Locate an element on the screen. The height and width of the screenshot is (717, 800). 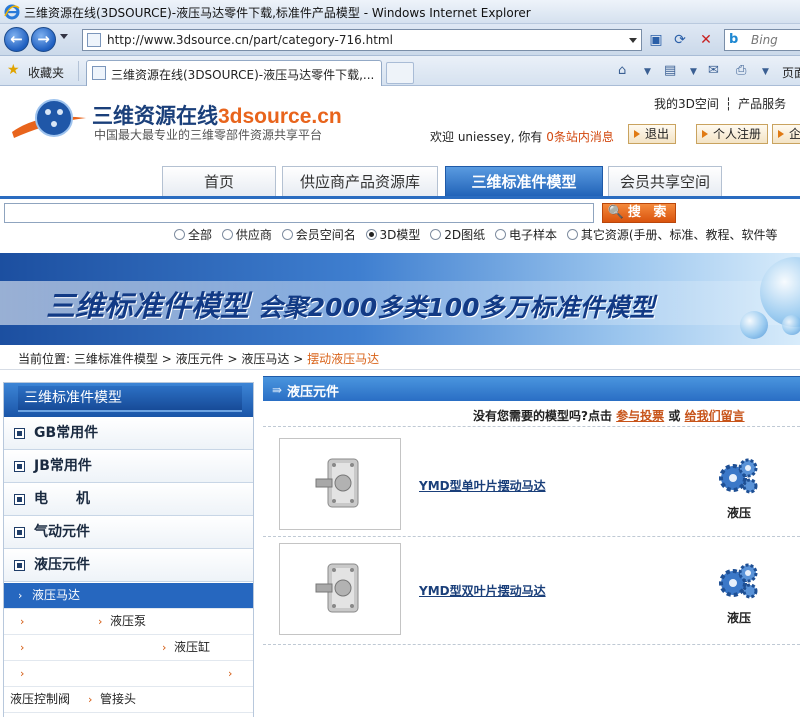
sidebar-item-hydraulic: 液压元件 is located at coordinates (128, 565).